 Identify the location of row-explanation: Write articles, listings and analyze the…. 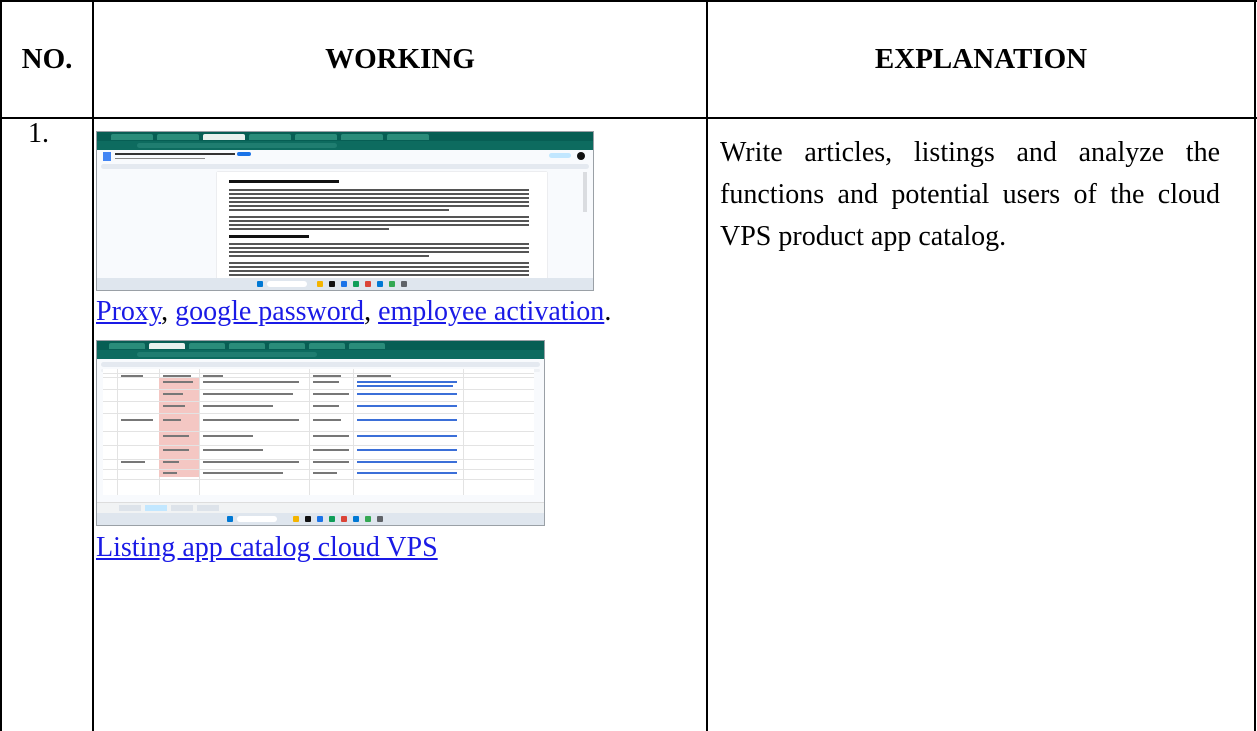
(970, 194).